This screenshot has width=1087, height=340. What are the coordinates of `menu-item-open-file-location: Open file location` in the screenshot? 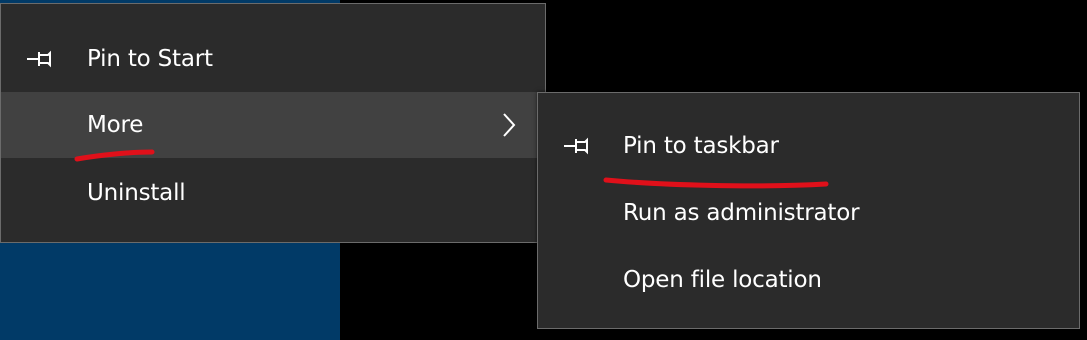 It's located at (808, 280).